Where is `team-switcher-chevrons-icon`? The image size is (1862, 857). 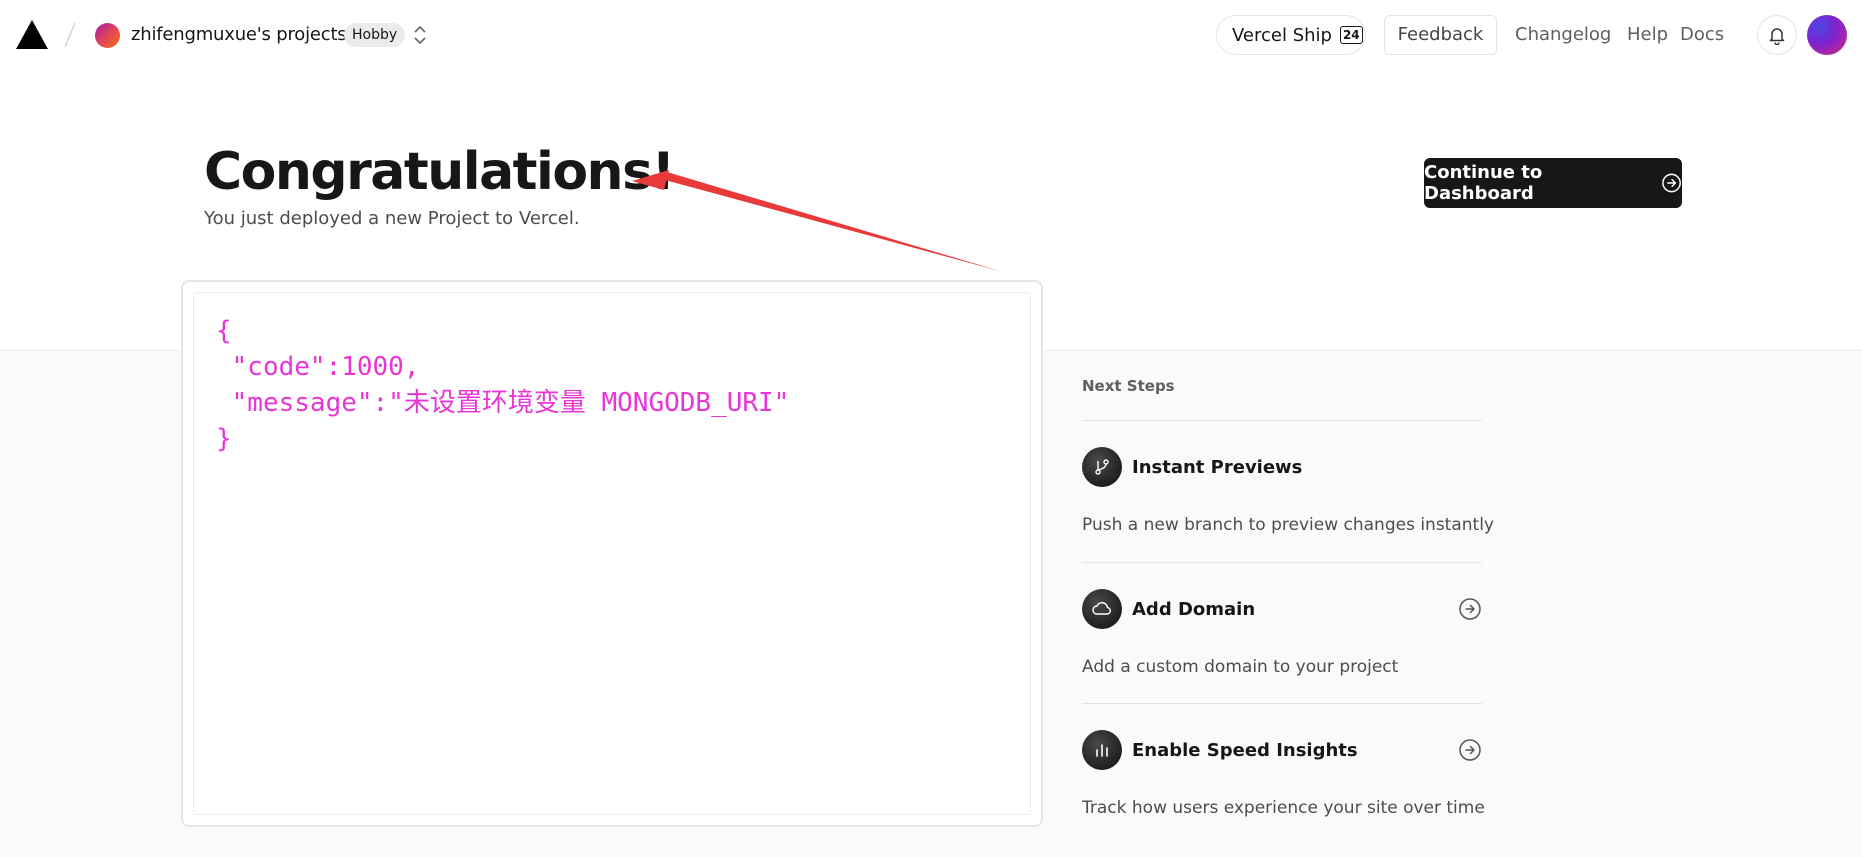
team-switcher-chevrons-icon is located at coordinates (420, 35).